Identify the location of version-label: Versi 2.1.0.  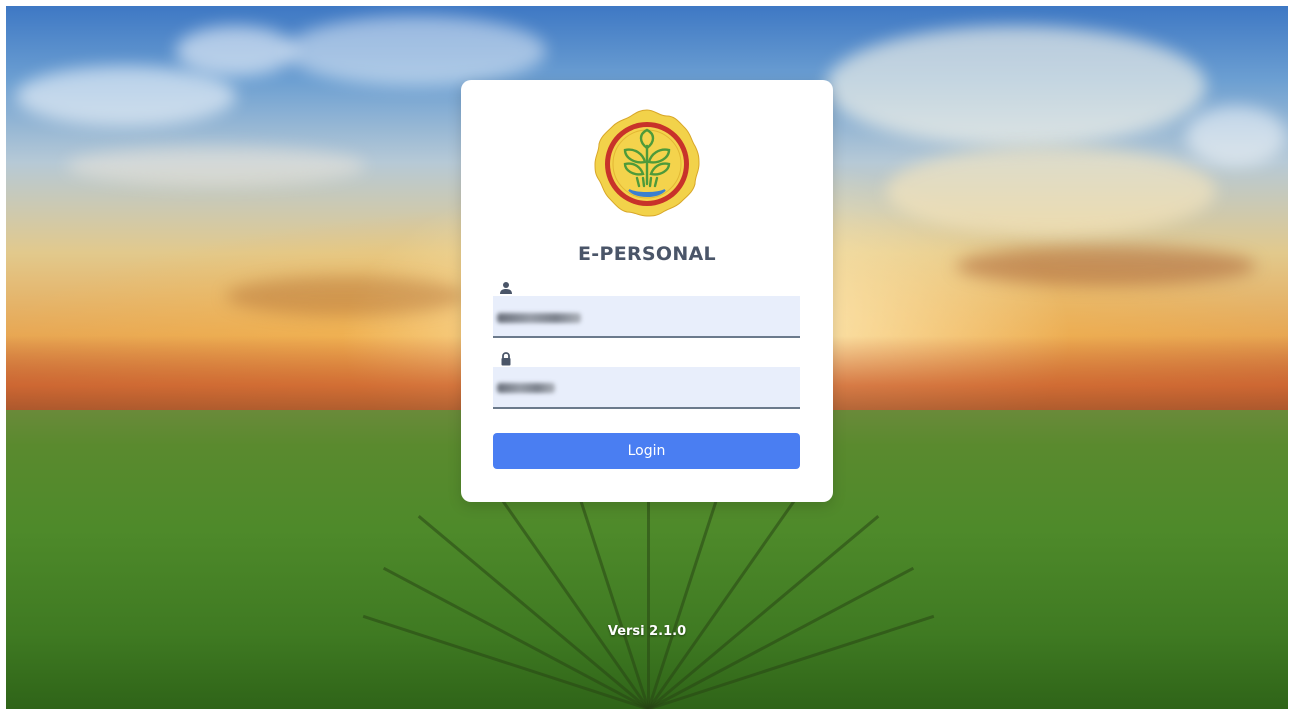
(647, 631).